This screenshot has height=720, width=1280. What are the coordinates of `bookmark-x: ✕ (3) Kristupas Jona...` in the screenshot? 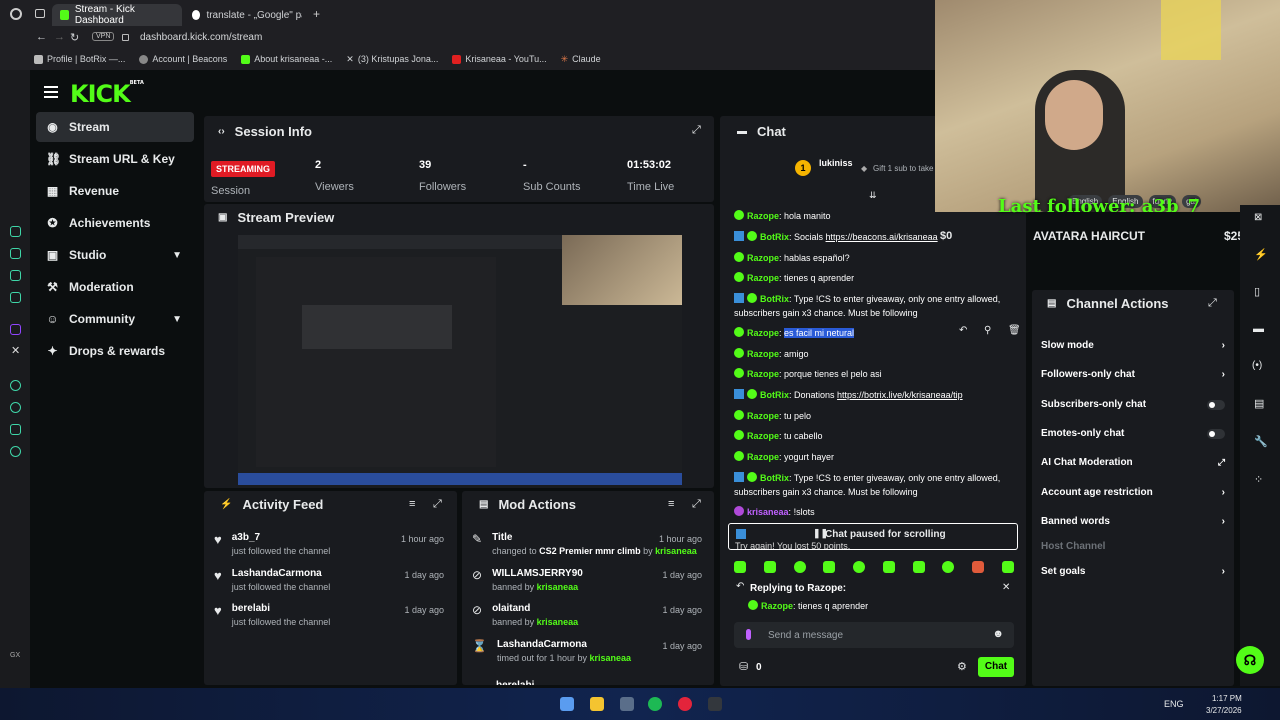 It's located at (392, 59).